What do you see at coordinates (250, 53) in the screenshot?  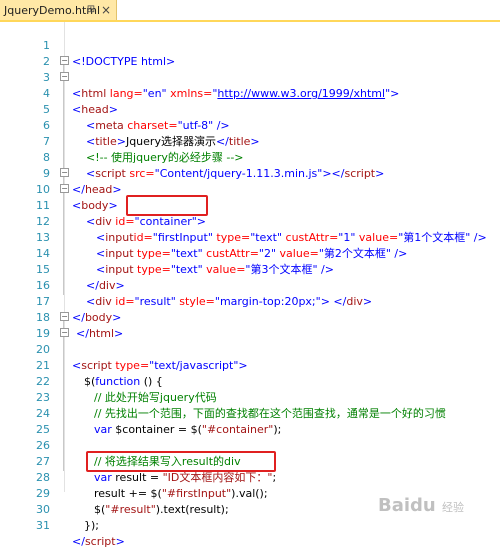 I see `code-line: 2` at bounding box center [250, 53].